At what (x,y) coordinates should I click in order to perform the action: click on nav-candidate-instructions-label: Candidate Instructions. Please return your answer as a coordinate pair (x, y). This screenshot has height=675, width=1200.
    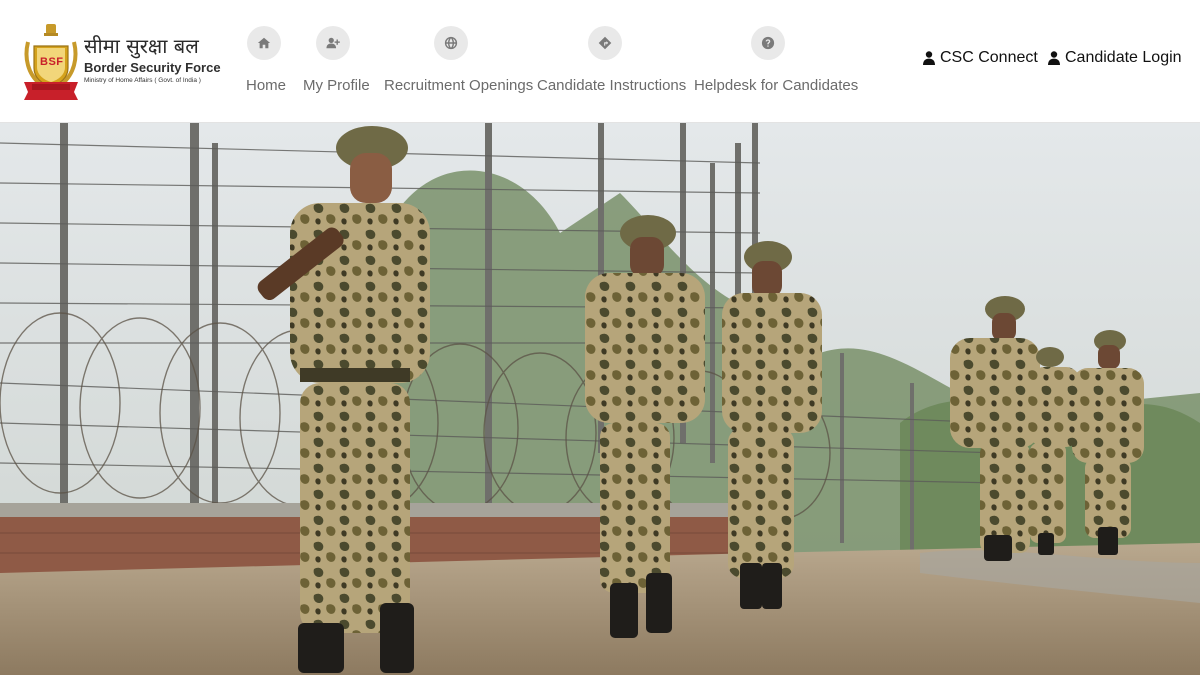
    Looking at the image, I should click on (612, 85).